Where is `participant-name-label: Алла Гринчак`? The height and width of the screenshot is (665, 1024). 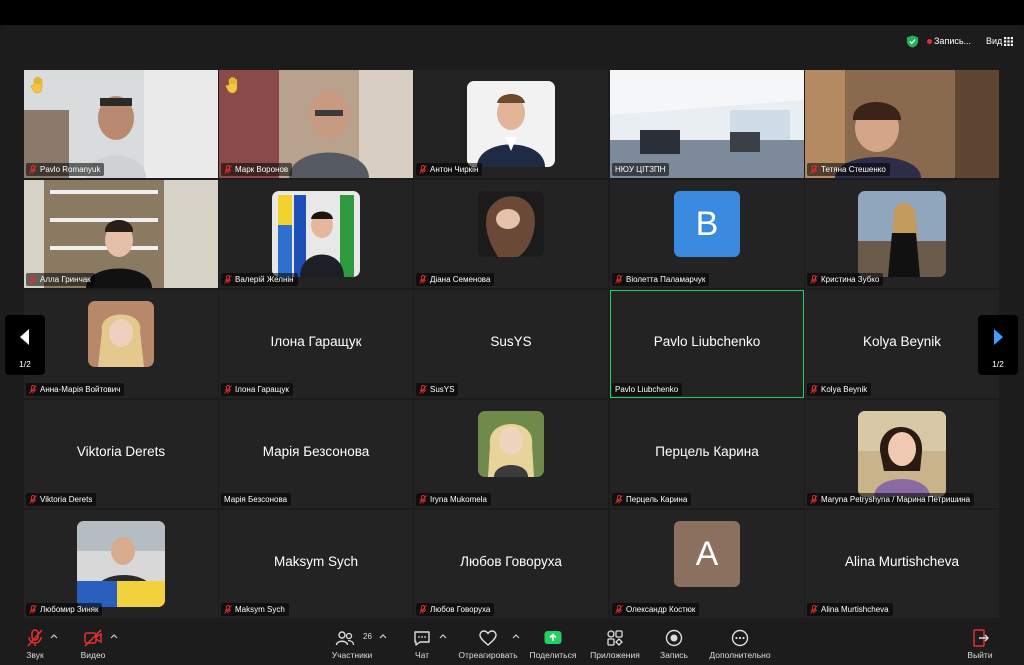
participant-name-label: Алла Гринчак is located at coordinates (60, 279).